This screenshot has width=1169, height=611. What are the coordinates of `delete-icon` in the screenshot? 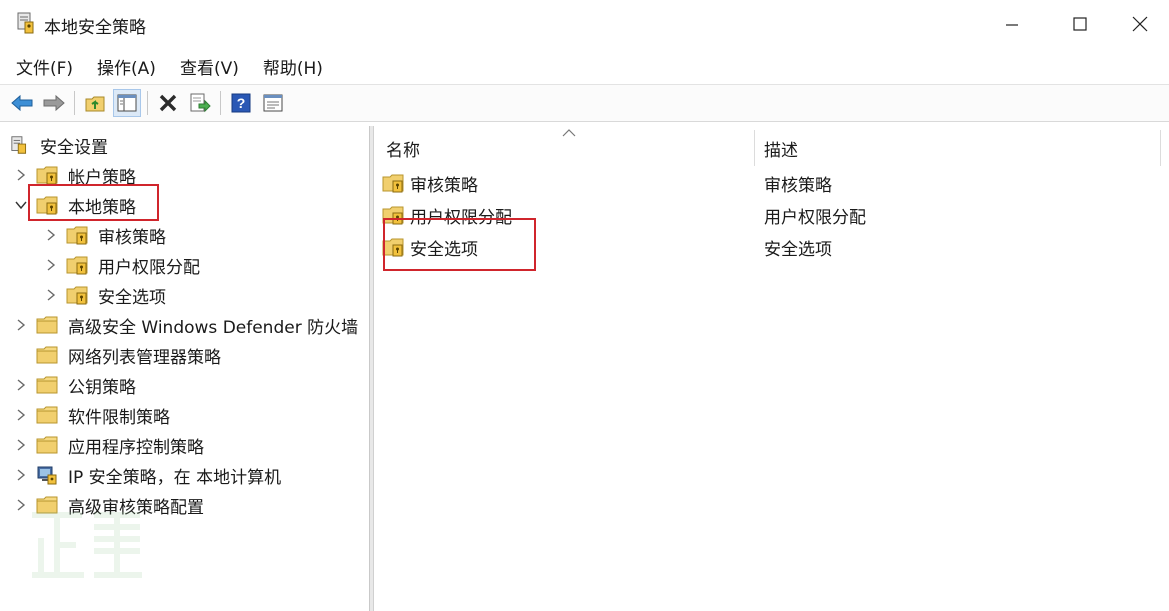 It's located at (168, 103).